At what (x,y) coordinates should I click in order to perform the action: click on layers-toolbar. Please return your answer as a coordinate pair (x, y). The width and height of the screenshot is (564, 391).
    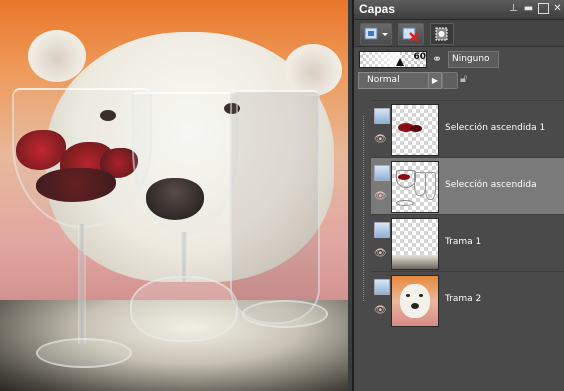
    Looking at the image, I should click on (459, 33).